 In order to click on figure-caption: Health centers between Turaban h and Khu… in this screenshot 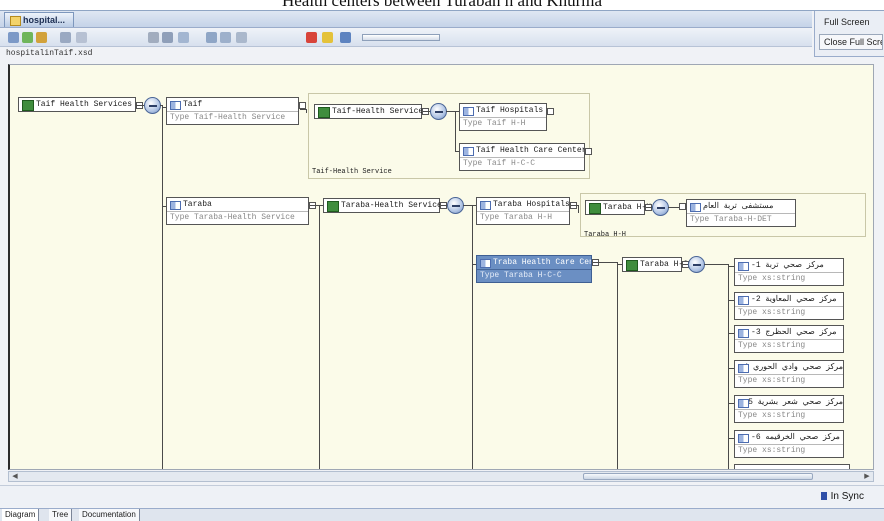, I will do `click(442, 5)`.